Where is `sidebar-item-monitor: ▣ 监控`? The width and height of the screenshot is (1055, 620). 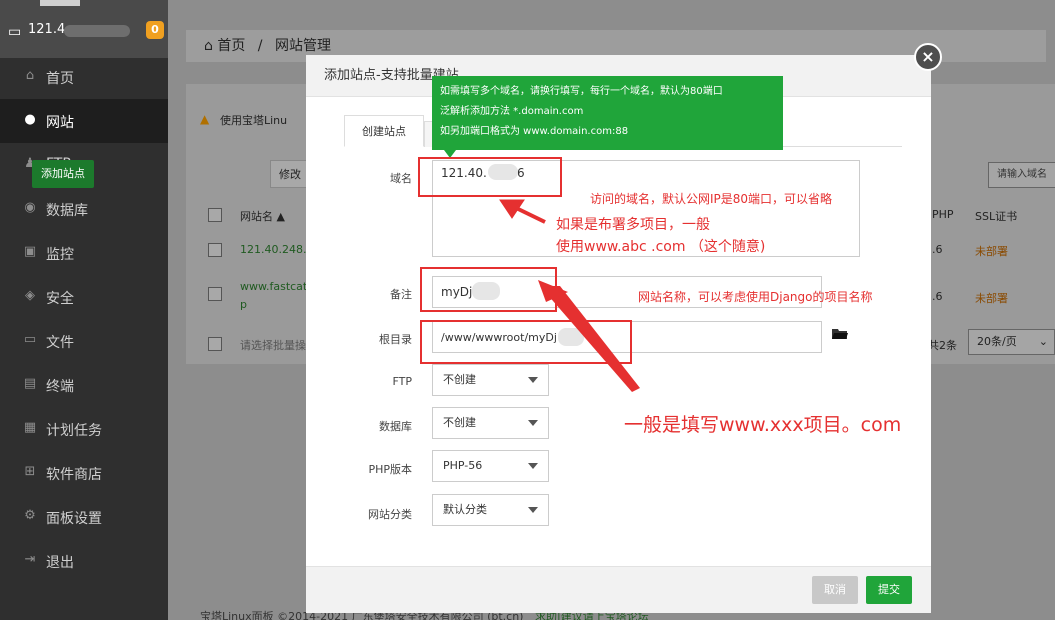 sidebar-item-monitor: ▣ 监控 is located at coordinates (84, 253).